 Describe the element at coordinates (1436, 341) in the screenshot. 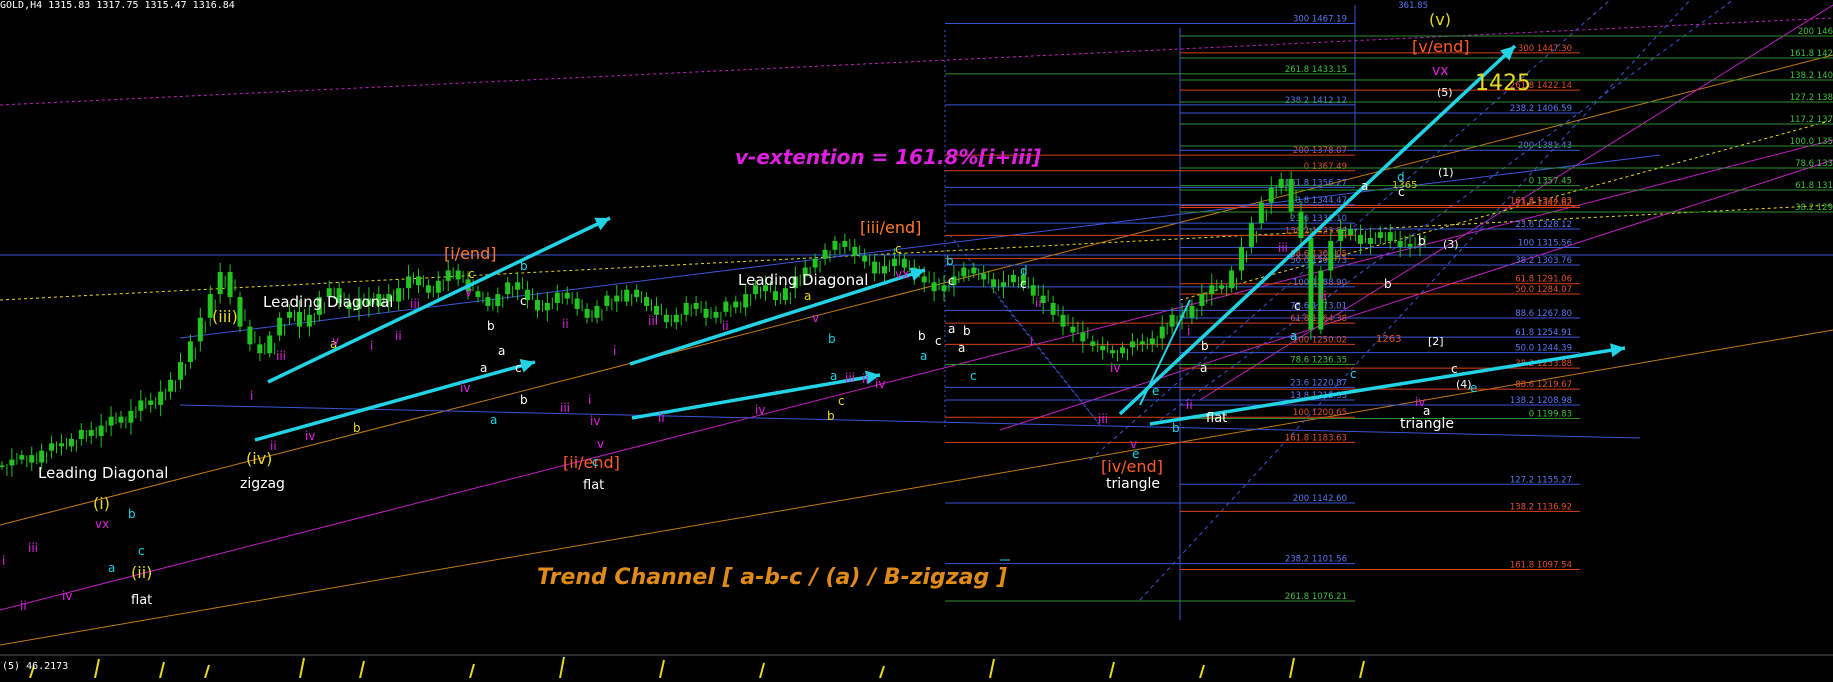

I see `label-2: [2]` at that location.